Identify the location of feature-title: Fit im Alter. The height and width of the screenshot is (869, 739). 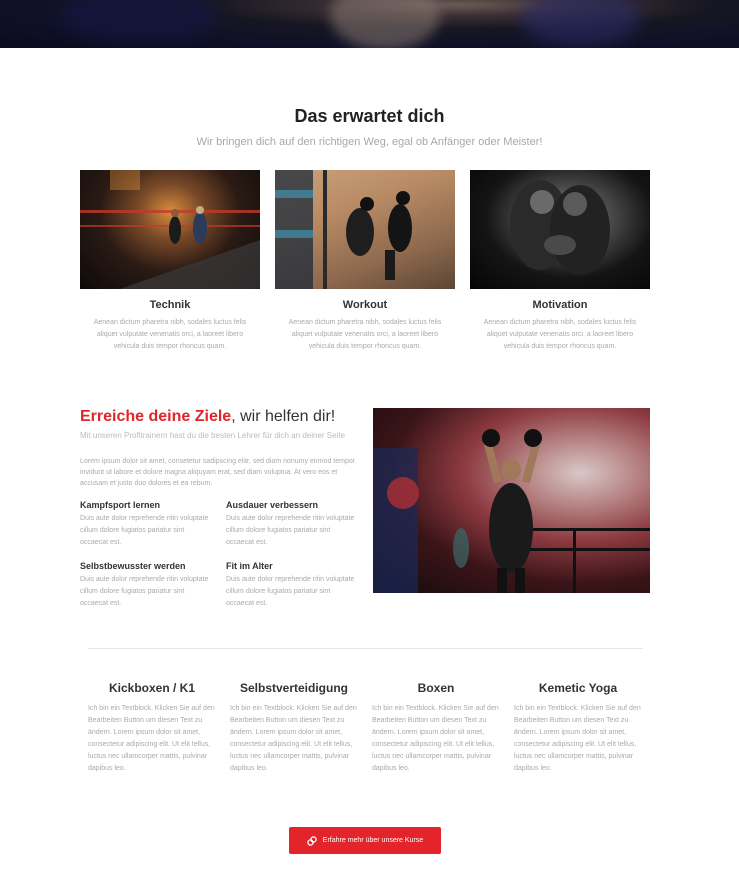
(249, 566).